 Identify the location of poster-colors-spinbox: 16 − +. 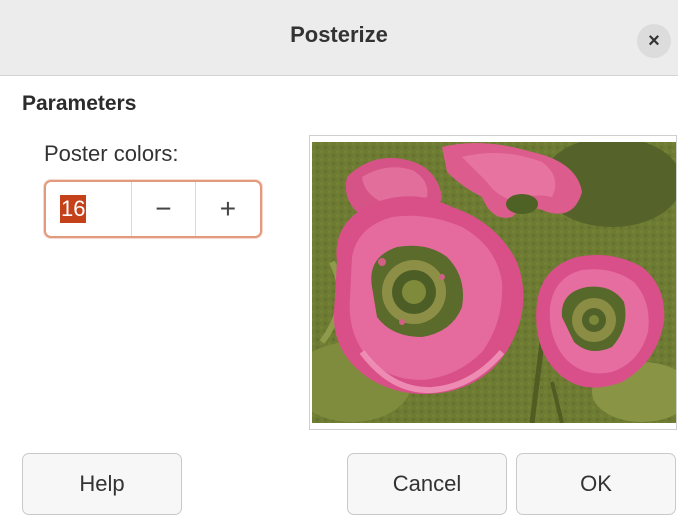
(153, 209).